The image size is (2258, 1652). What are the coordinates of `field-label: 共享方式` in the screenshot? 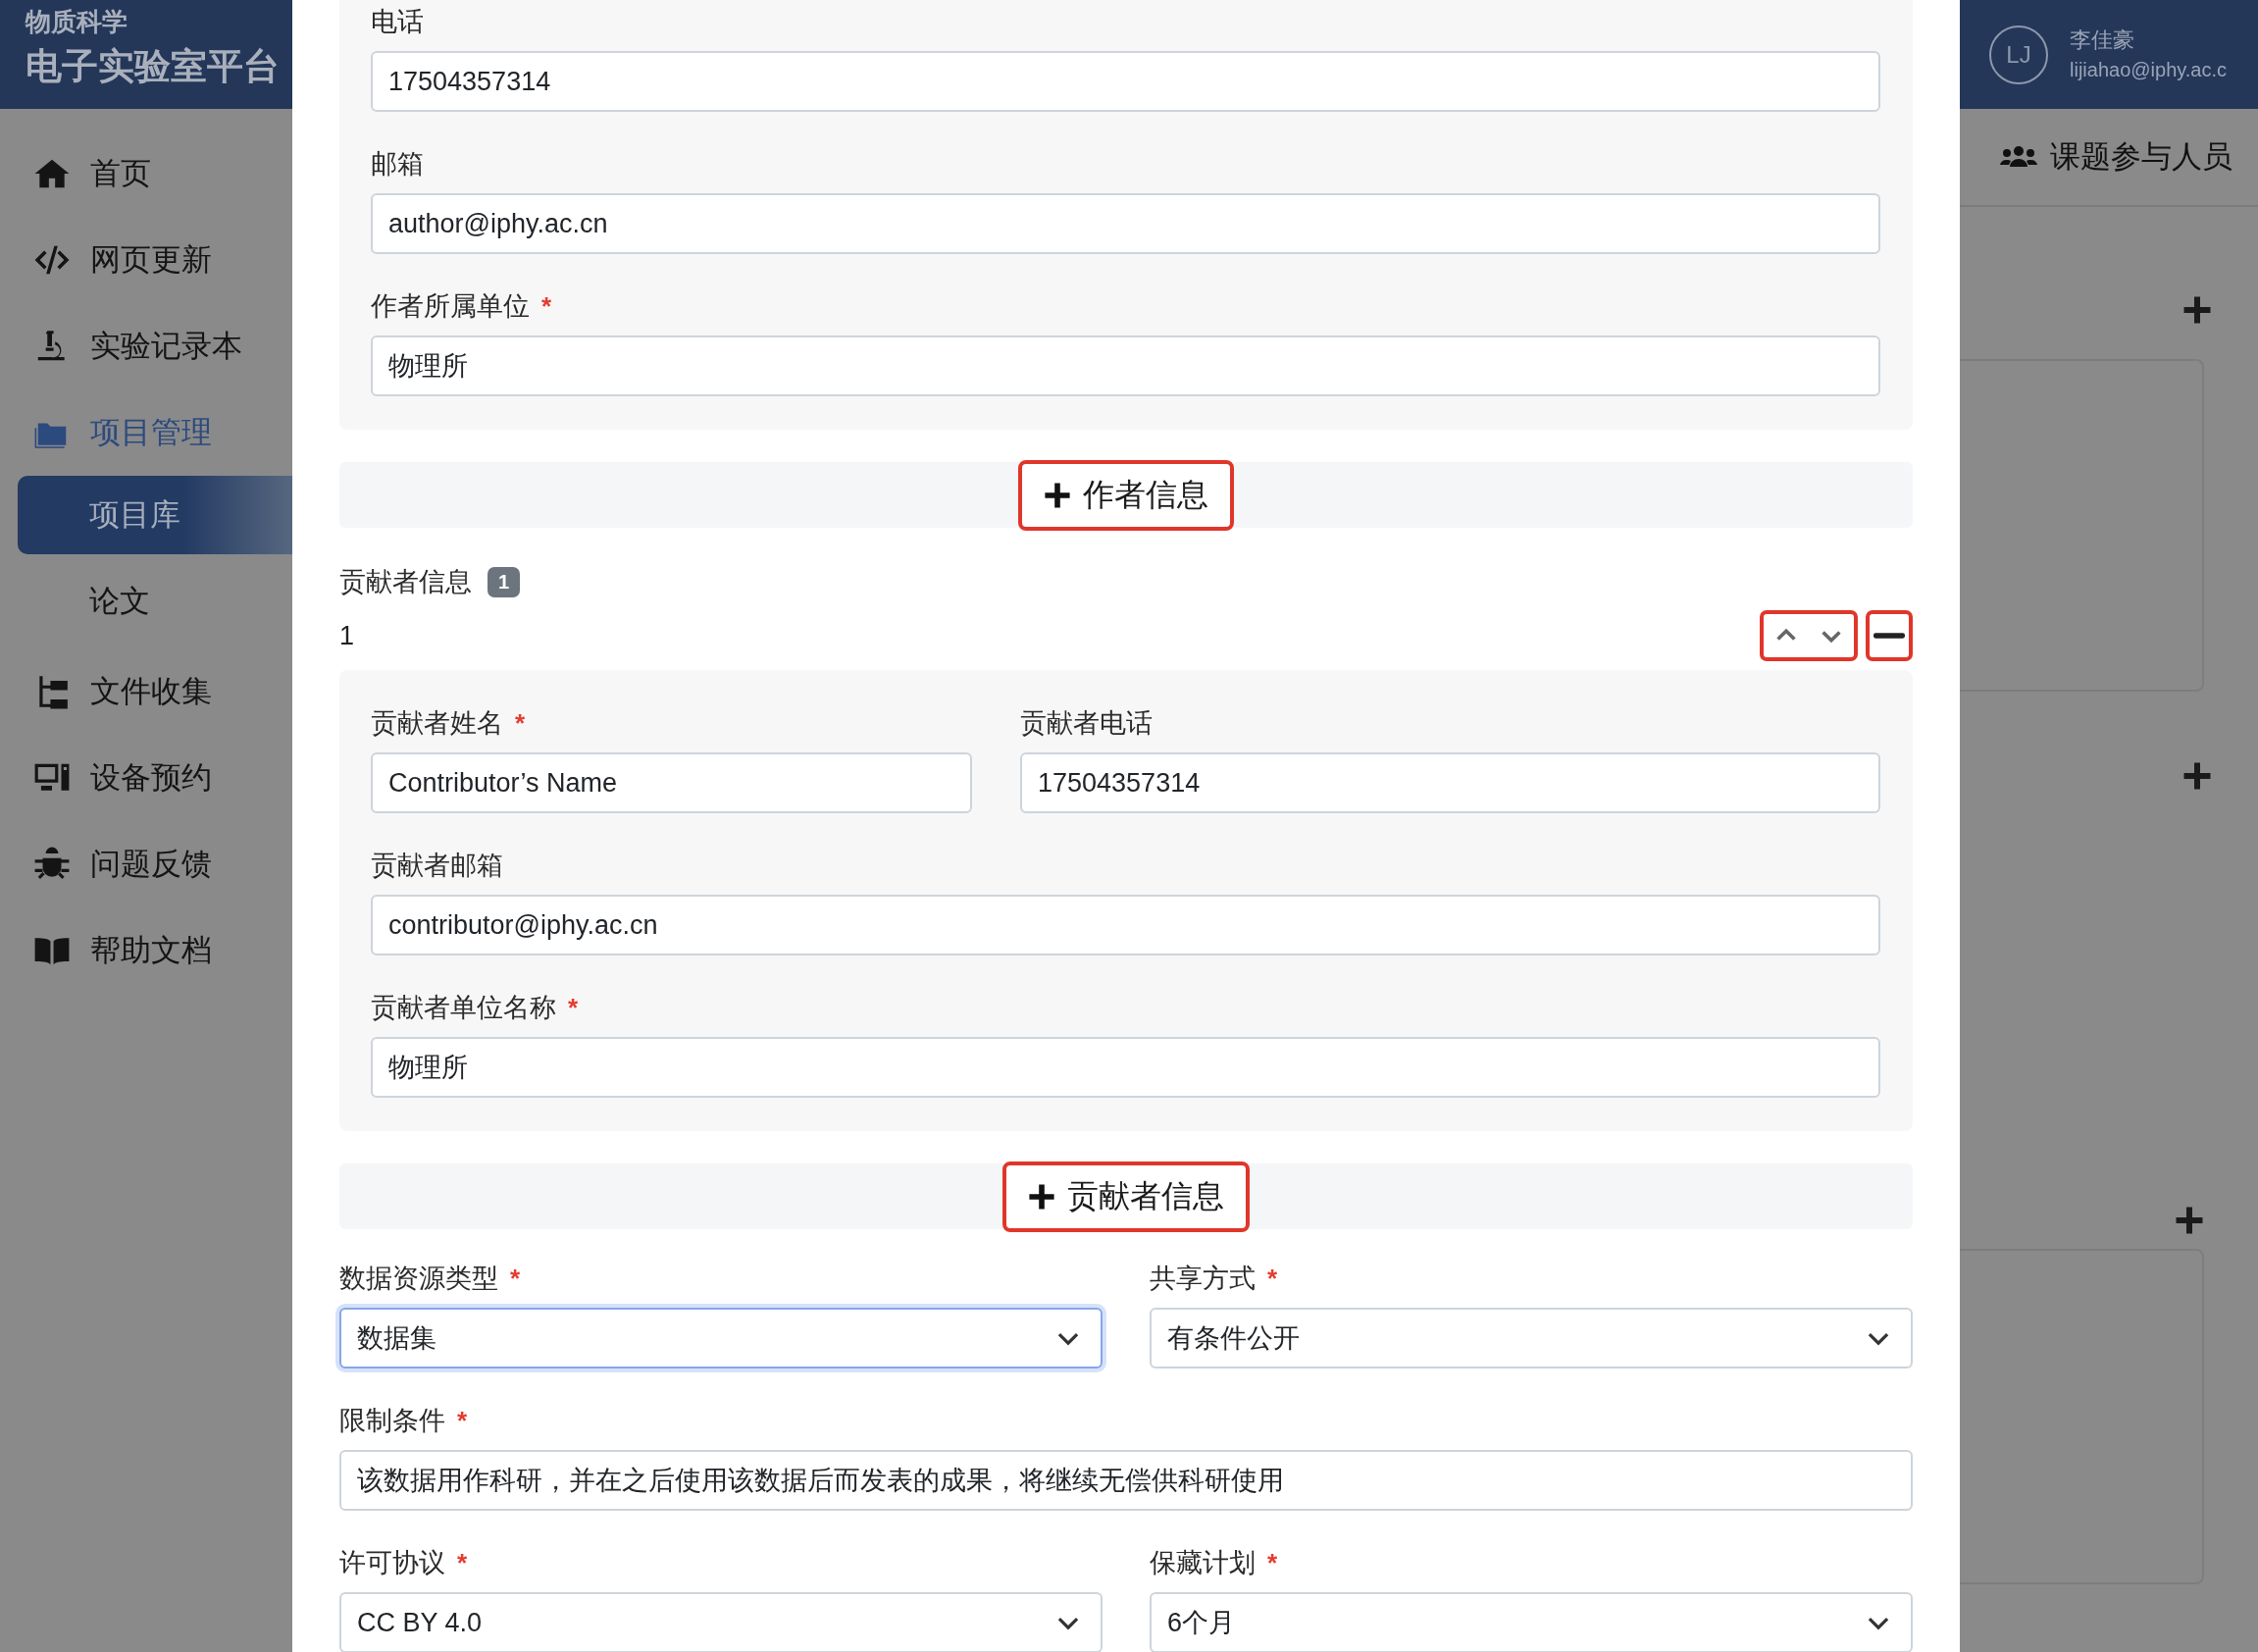 It's located at (1203, 1279).